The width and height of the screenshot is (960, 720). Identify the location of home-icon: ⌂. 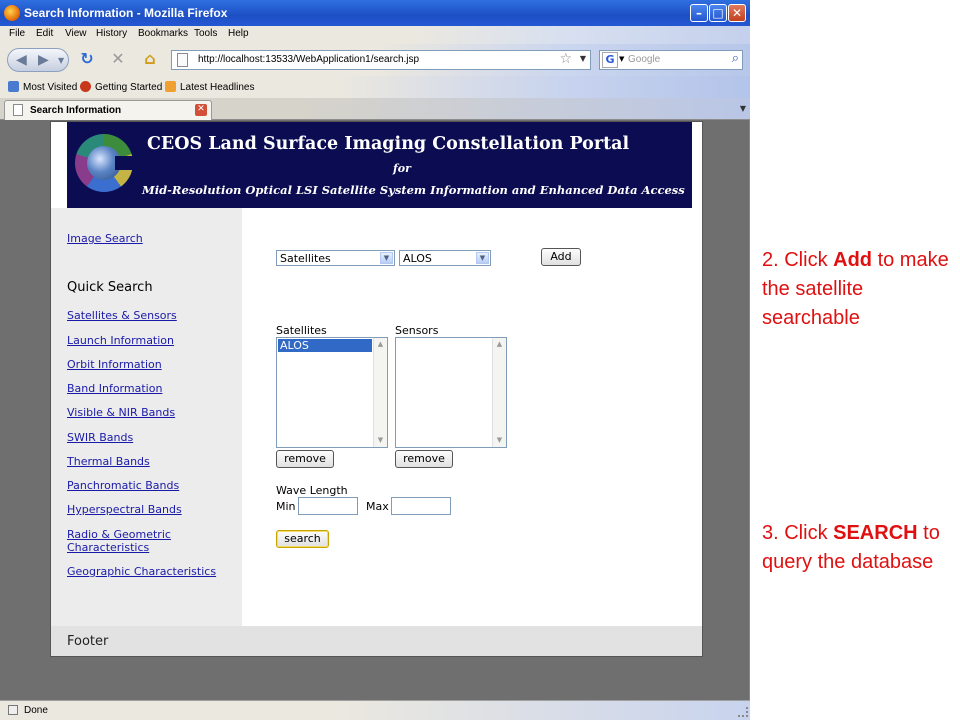
(150, 59).